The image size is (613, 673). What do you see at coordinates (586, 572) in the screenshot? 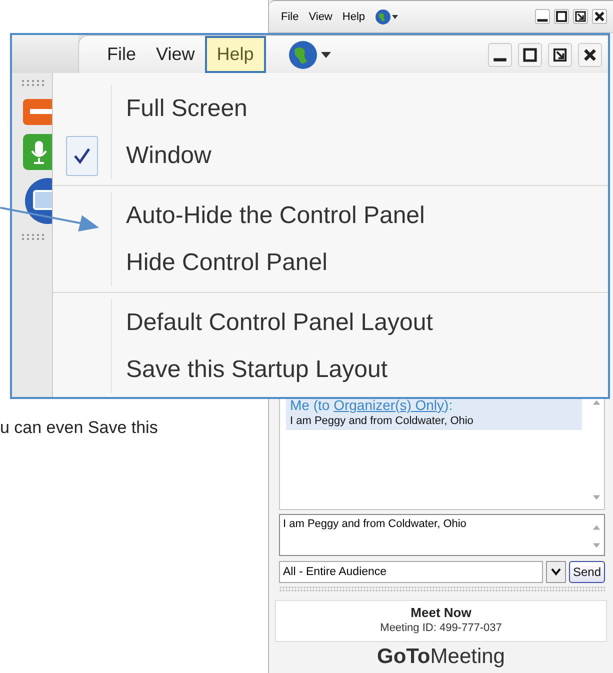
I see `send-button: Send` at bounding box center [586, 572].